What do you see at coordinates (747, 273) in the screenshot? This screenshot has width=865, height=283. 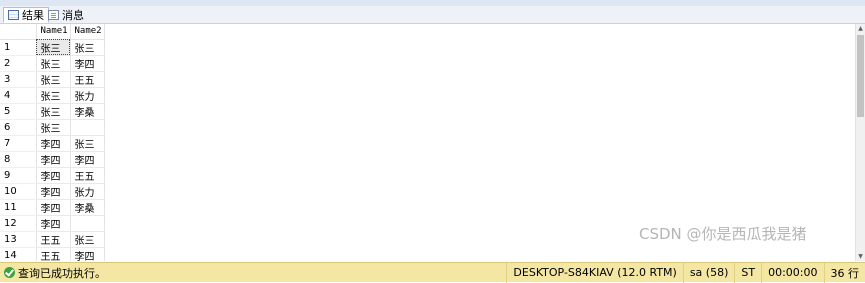 I see `status-database: ST` at bounding box center [747, 273].